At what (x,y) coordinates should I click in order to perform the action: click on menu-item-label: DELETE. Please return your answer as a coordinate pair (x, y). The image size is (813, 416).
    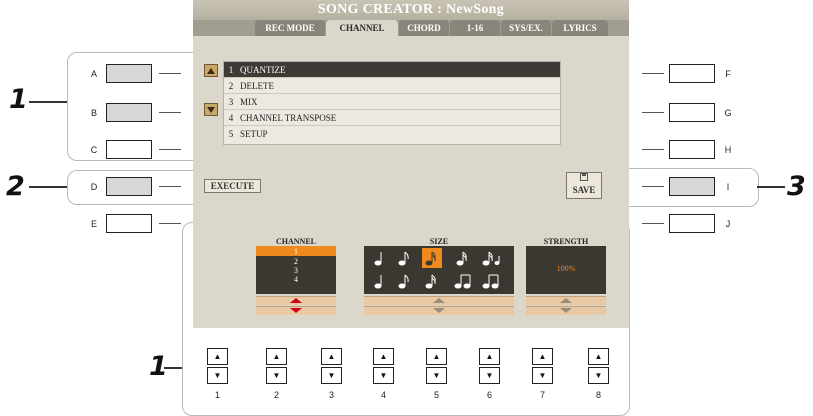
    Looking at the image, I should click on (257, 86).